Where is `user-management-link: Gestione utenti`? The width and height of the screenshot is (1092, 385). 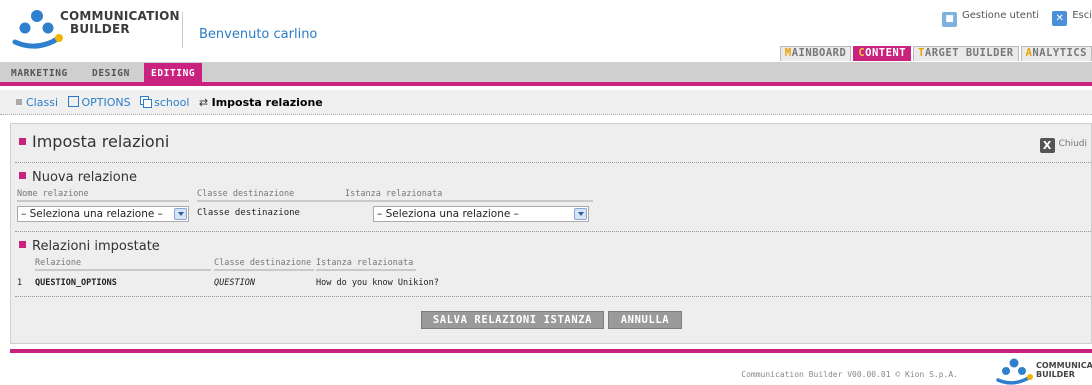 user-management-link: Gestione utenti is located at coordinates (1000, 15).